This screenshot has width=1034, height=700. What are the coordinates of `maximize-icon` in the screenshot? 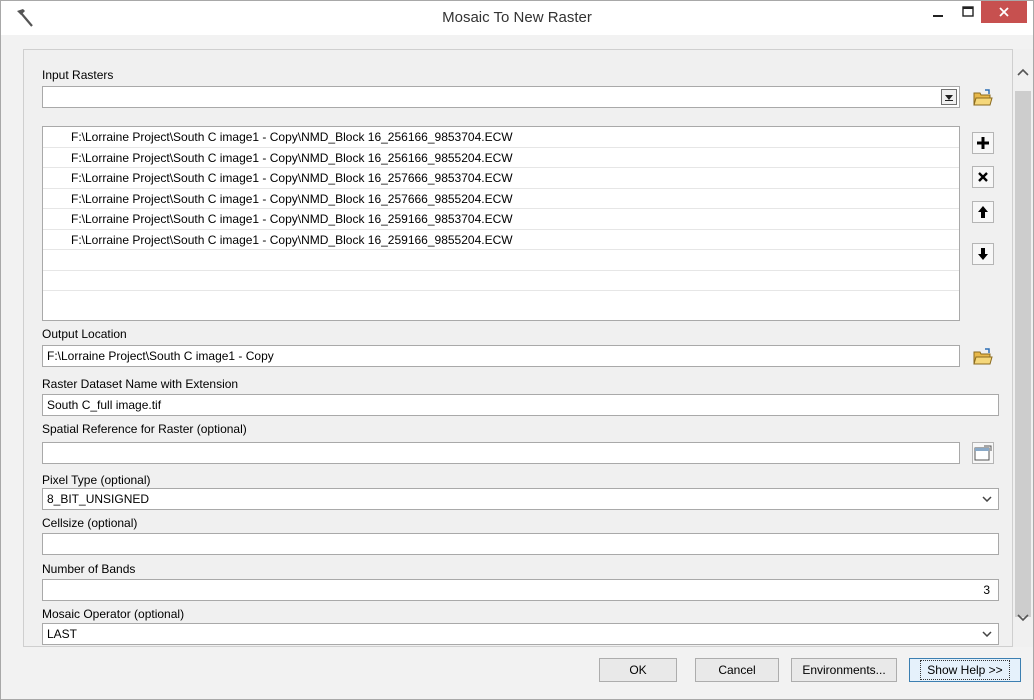 It's located at (968, 11).